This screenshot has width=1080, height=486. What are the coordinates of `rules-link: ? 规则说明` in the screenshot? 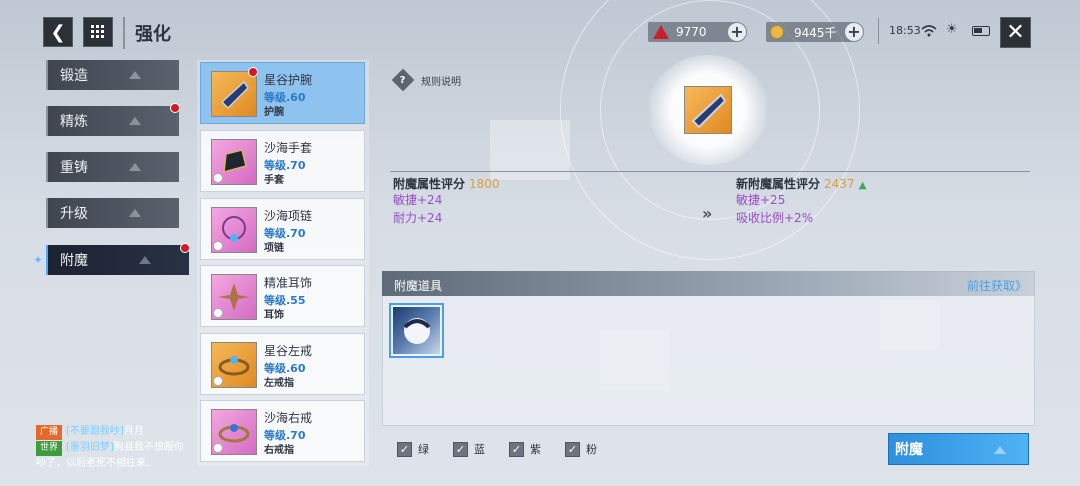 It's located at (426, 80).